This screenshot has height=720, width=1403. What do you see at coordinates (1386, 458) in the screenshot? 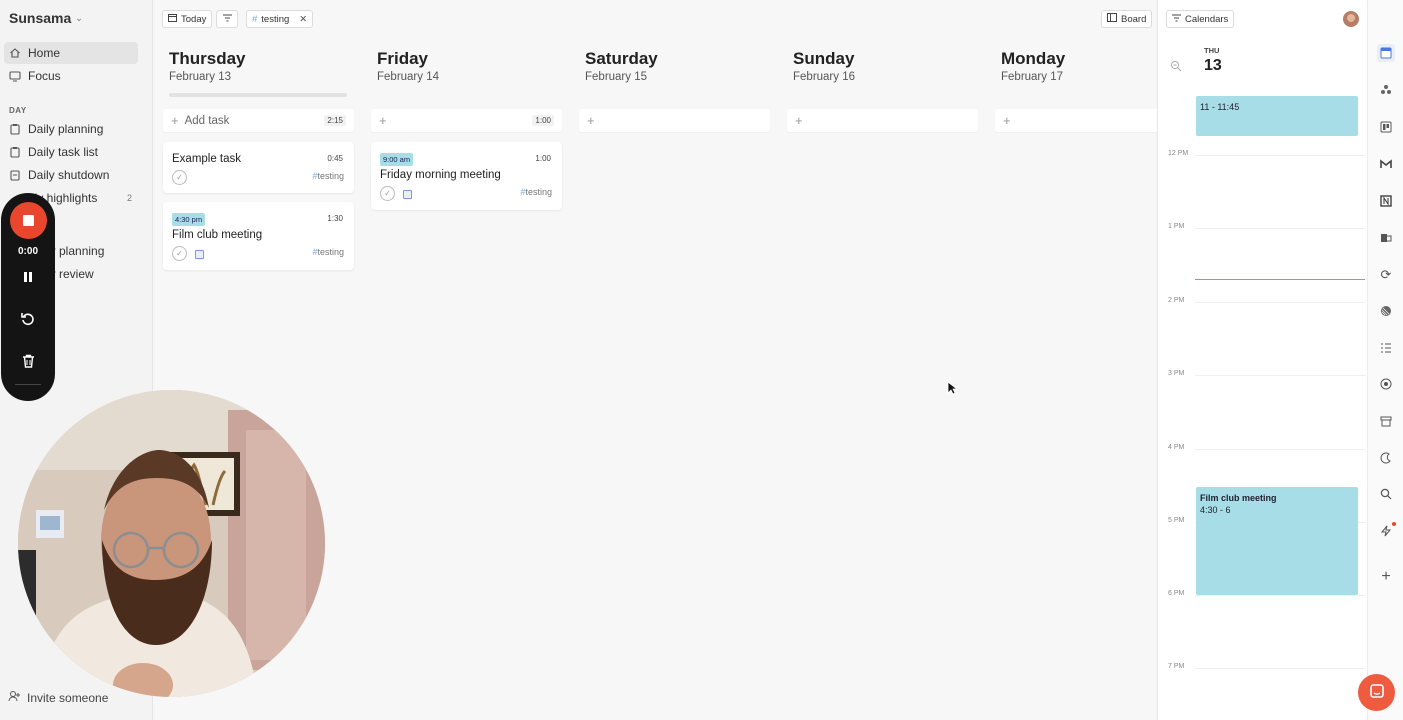
I see `theme-icon` at bounding box center [1386, 458].